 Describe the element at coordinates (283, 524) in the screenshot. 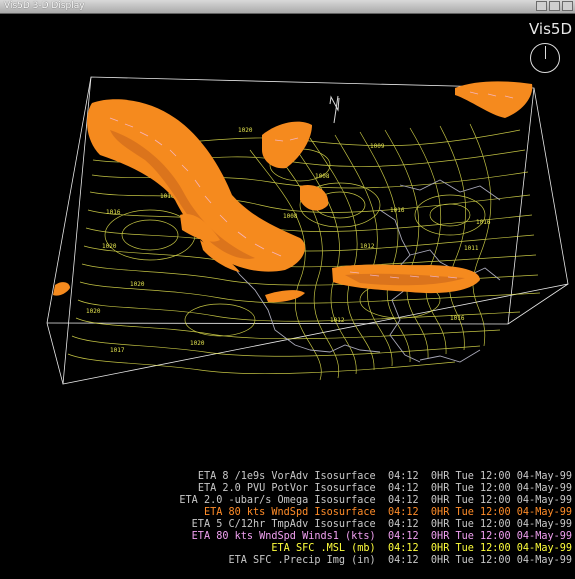

I see `legend-label: ETA 5 C/12hr TmpAdv Isosurface` at that location.